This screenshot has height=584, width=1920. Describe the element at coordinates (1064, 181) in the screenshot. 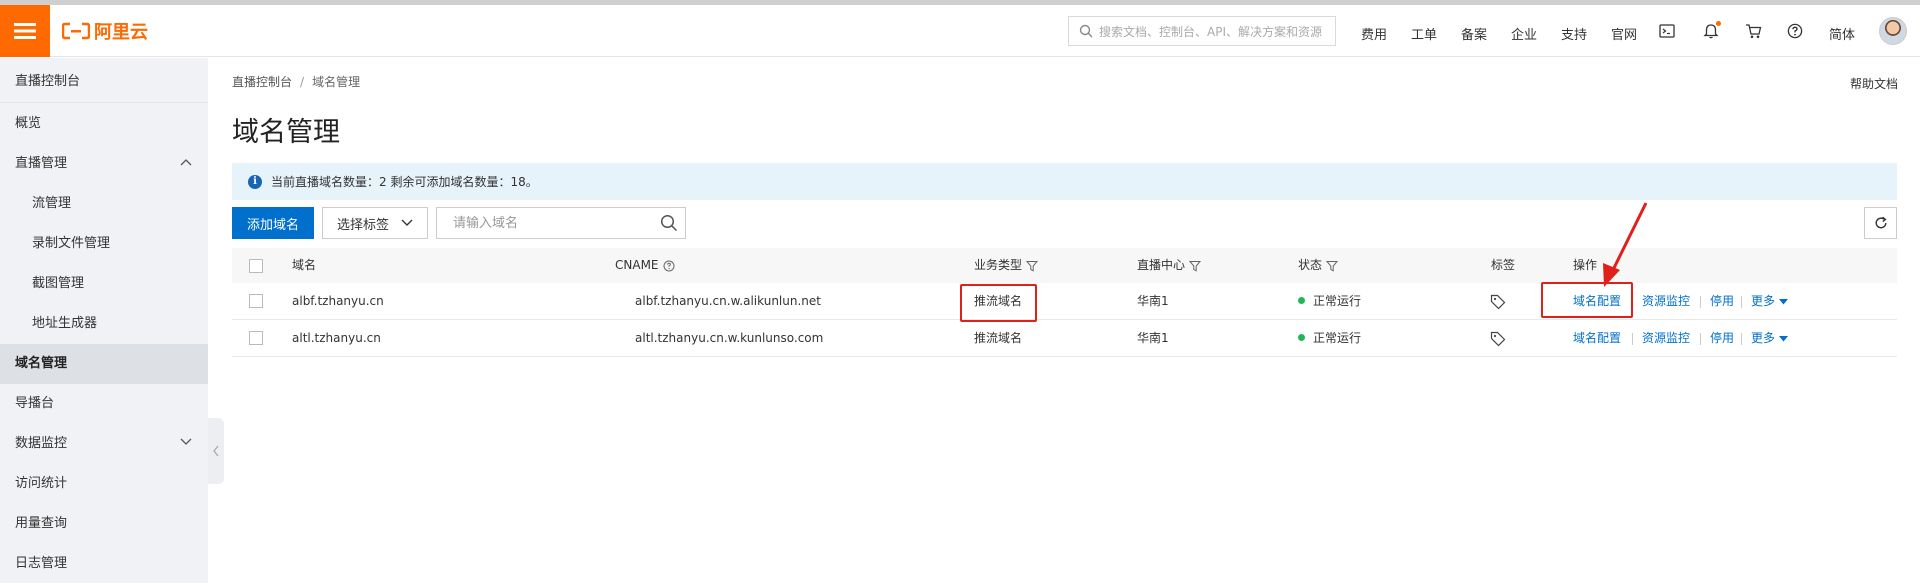

I see `domain-quota-notice: i 当前直播域名数量：2 剩余可添加域名数量：18。` at that location.